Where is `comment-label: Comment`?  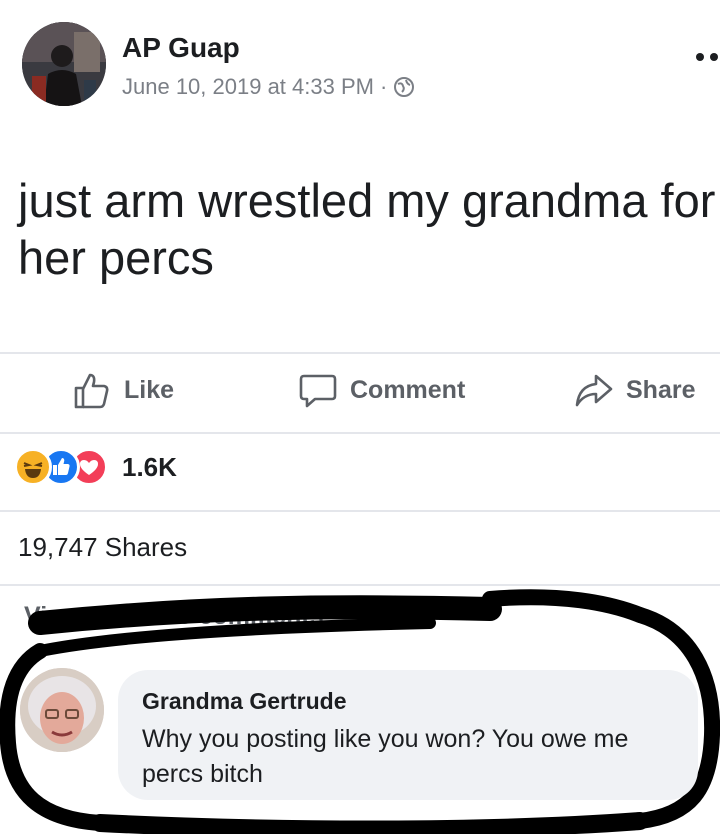 comment-label: Comment is located at coordinates (408, 389).